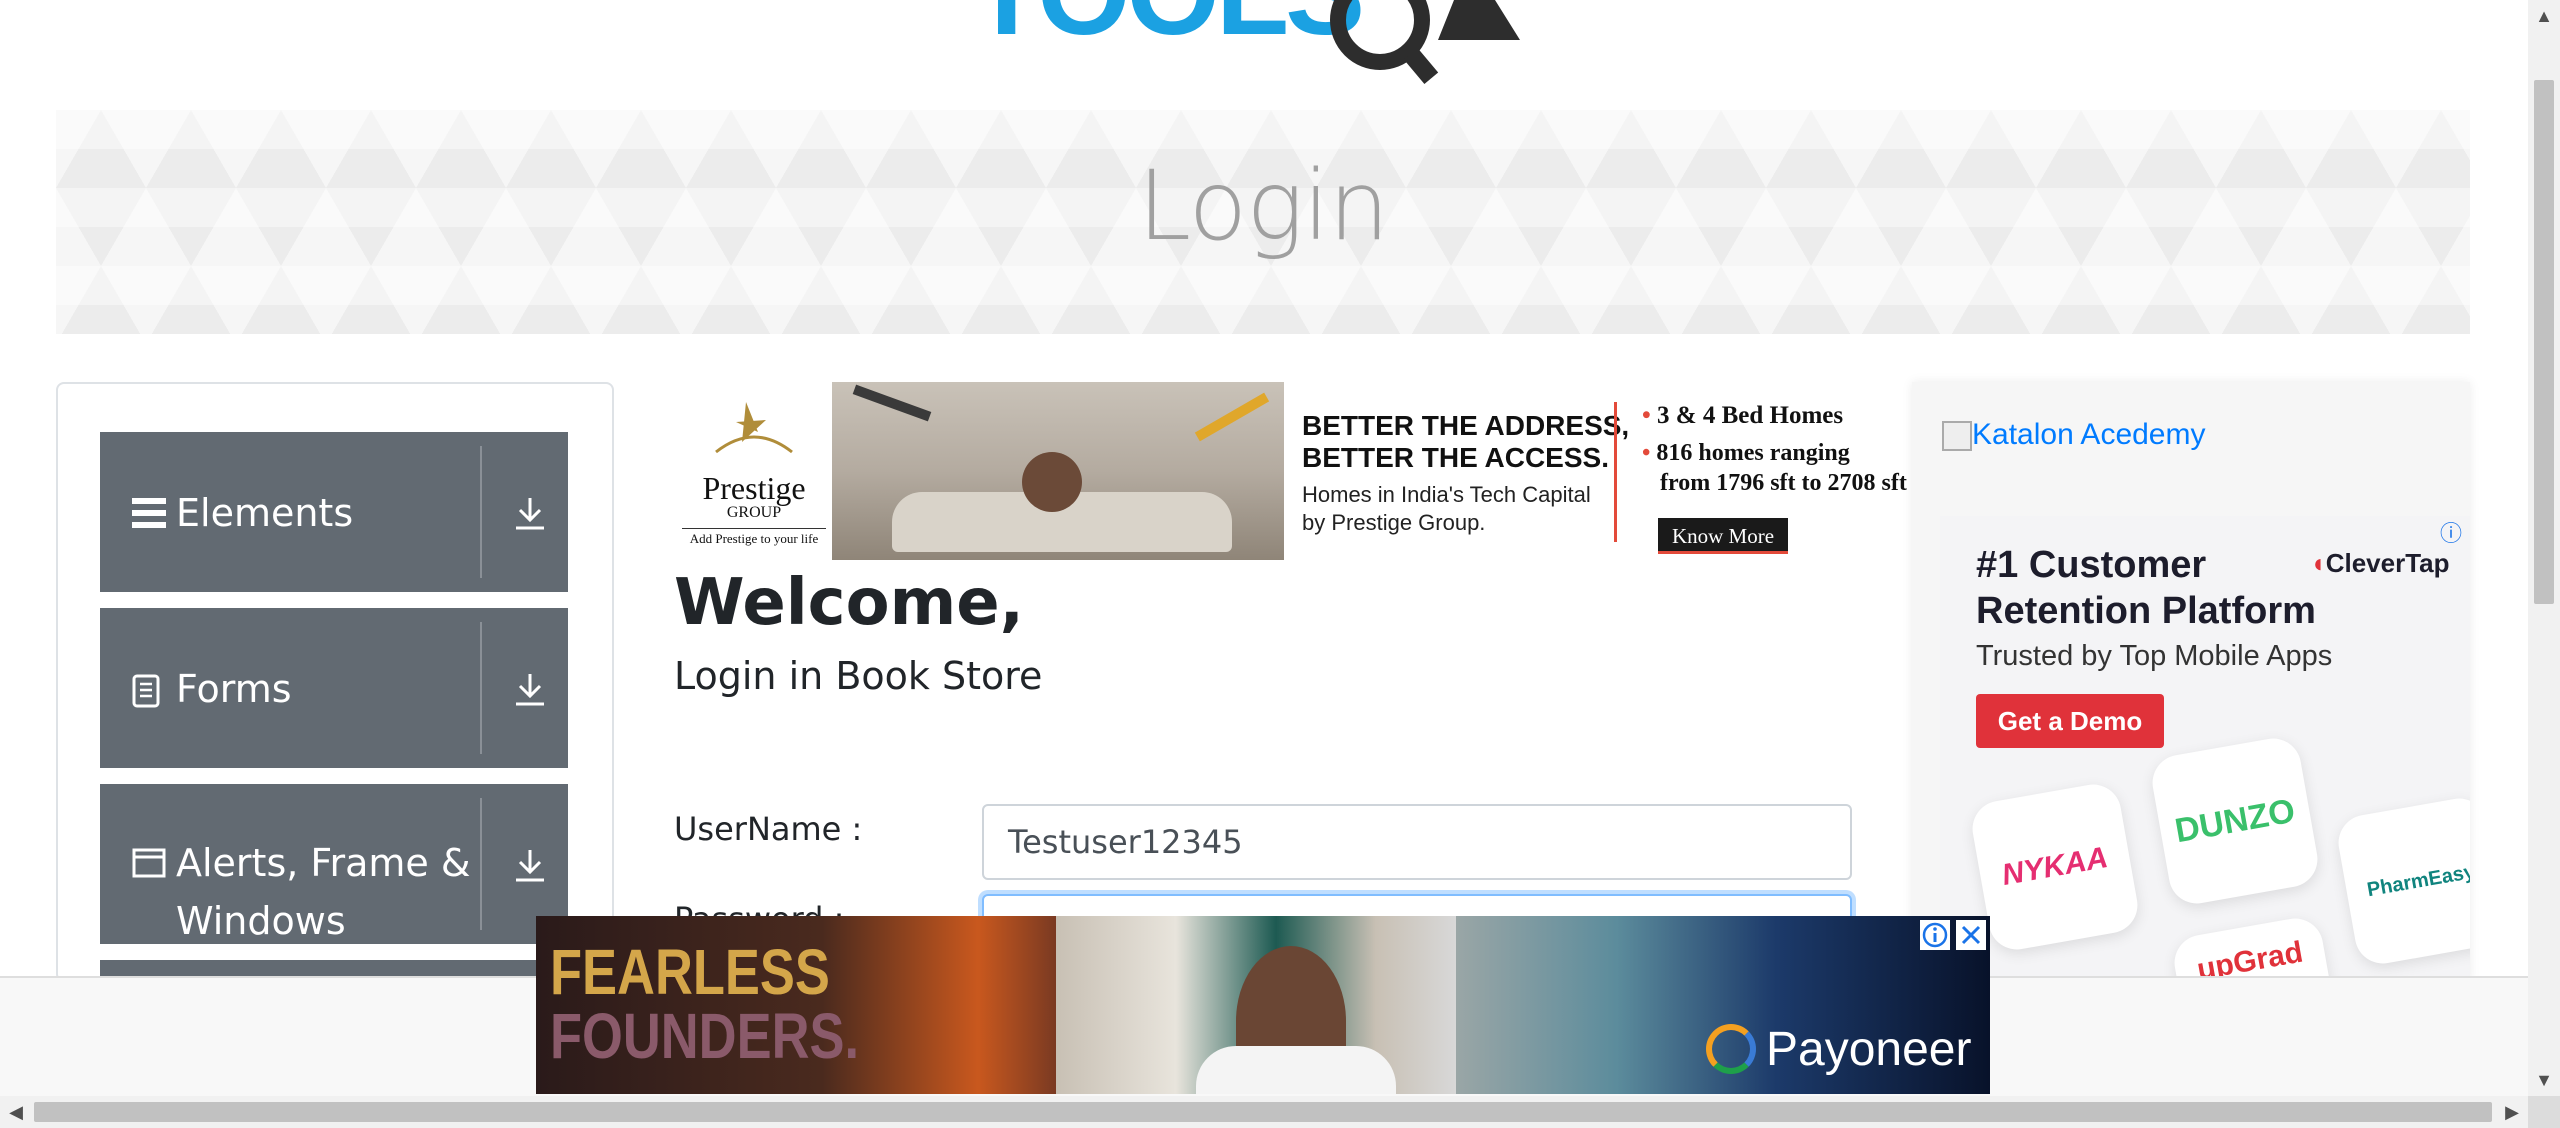  What do you see at coordinates (754, 488) in the screenshot?
I see `prestige-brand: Prestige` at bounding box center [754, 488].